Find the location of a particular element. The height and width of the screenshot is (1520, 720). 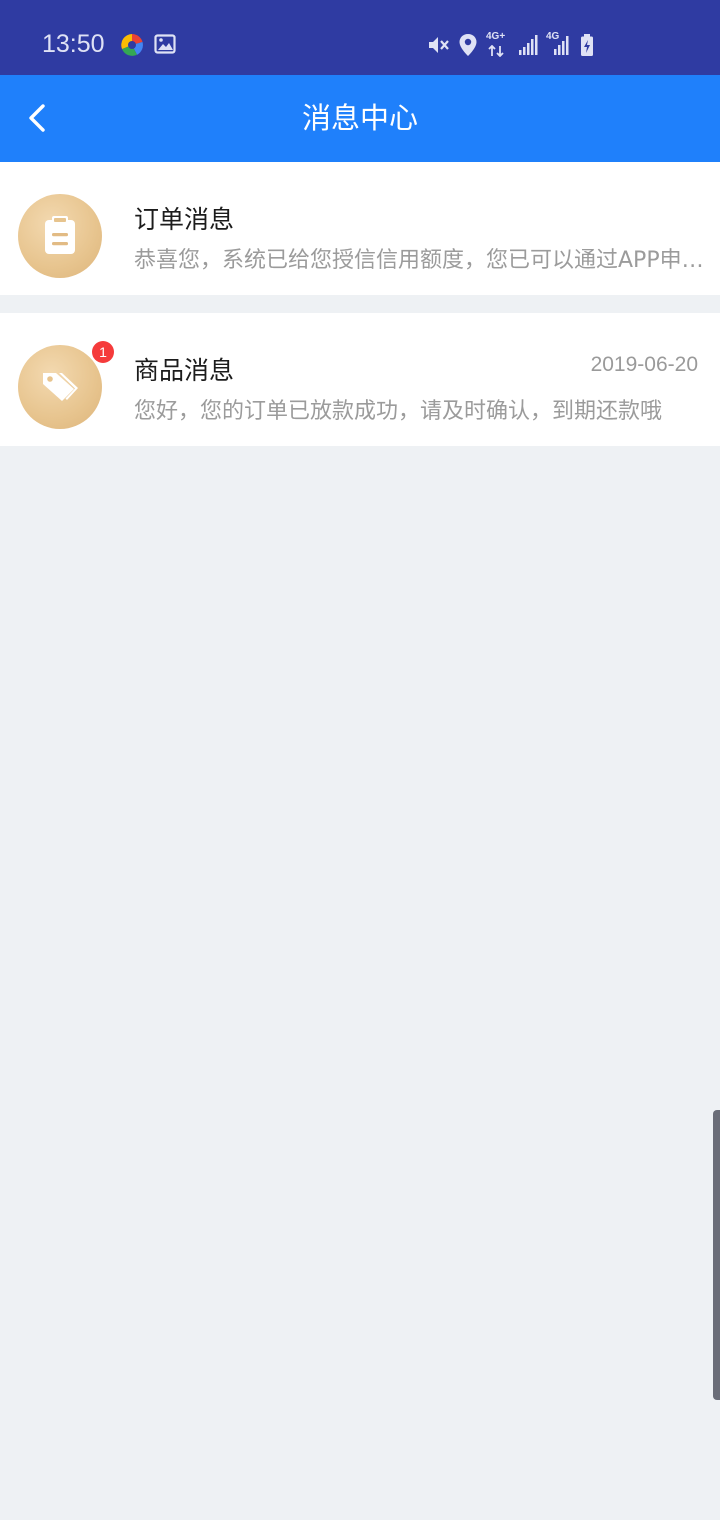

signal-icon is located at coordinates (528, 45).